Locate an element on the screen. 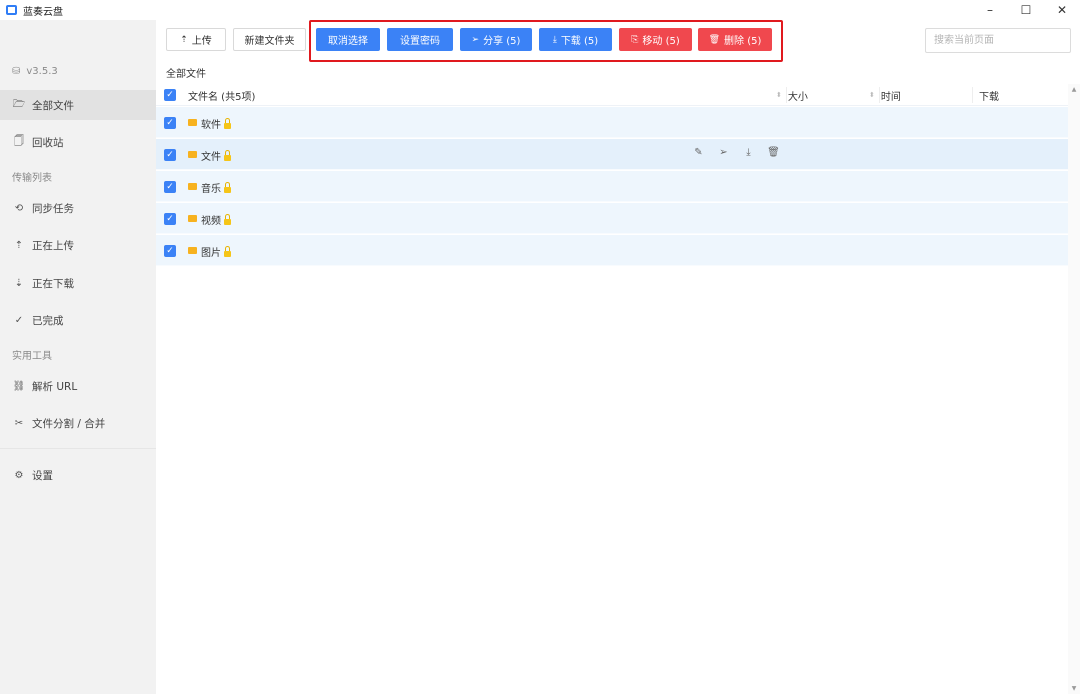  sidebar-item-label: 正在上传 is located at coordinates (53, 245).